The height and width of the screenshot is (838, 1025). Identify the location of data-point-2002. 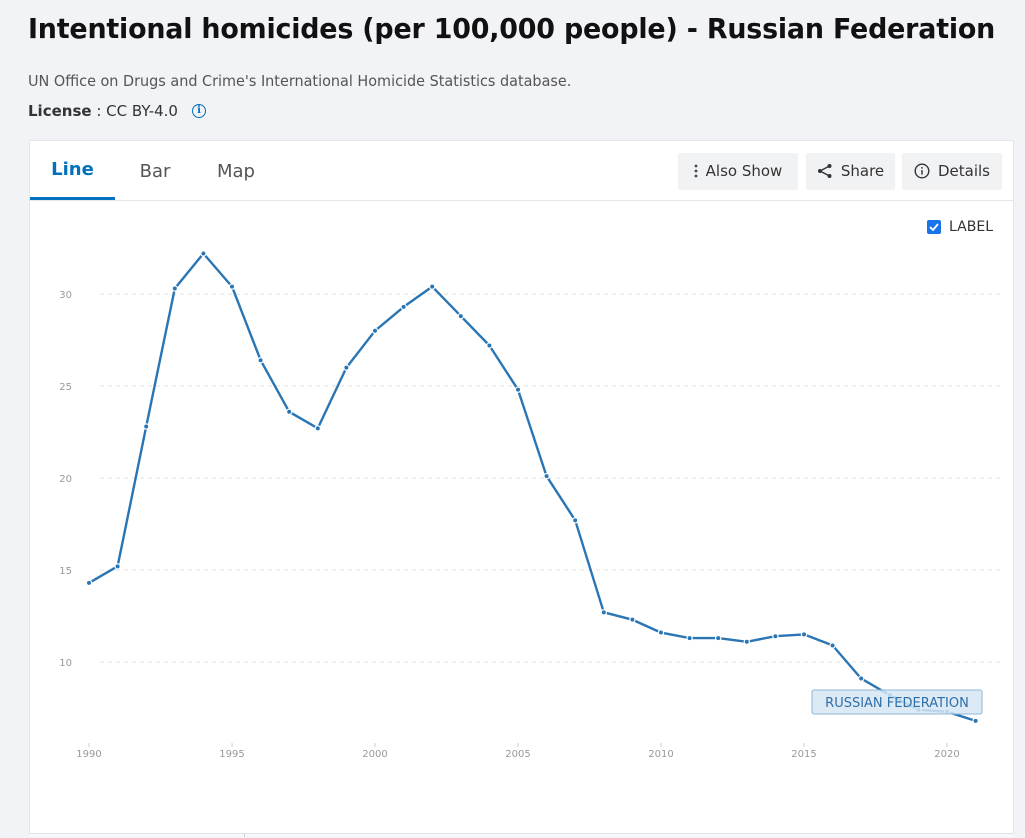
(432, 286).